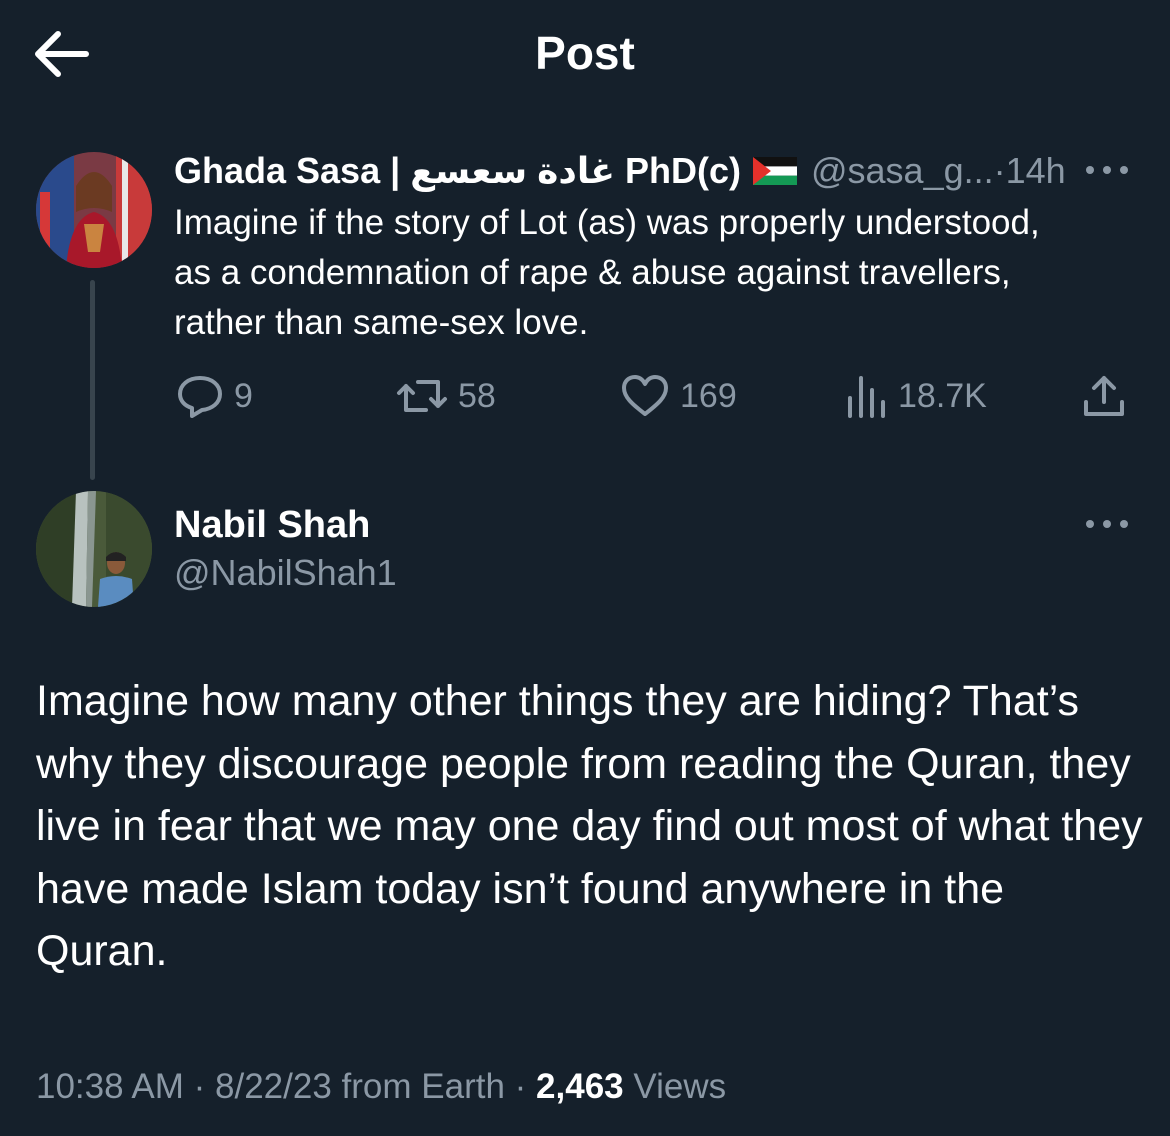  I want to click on author-handle: @NabilShah1, so click(285, 573).